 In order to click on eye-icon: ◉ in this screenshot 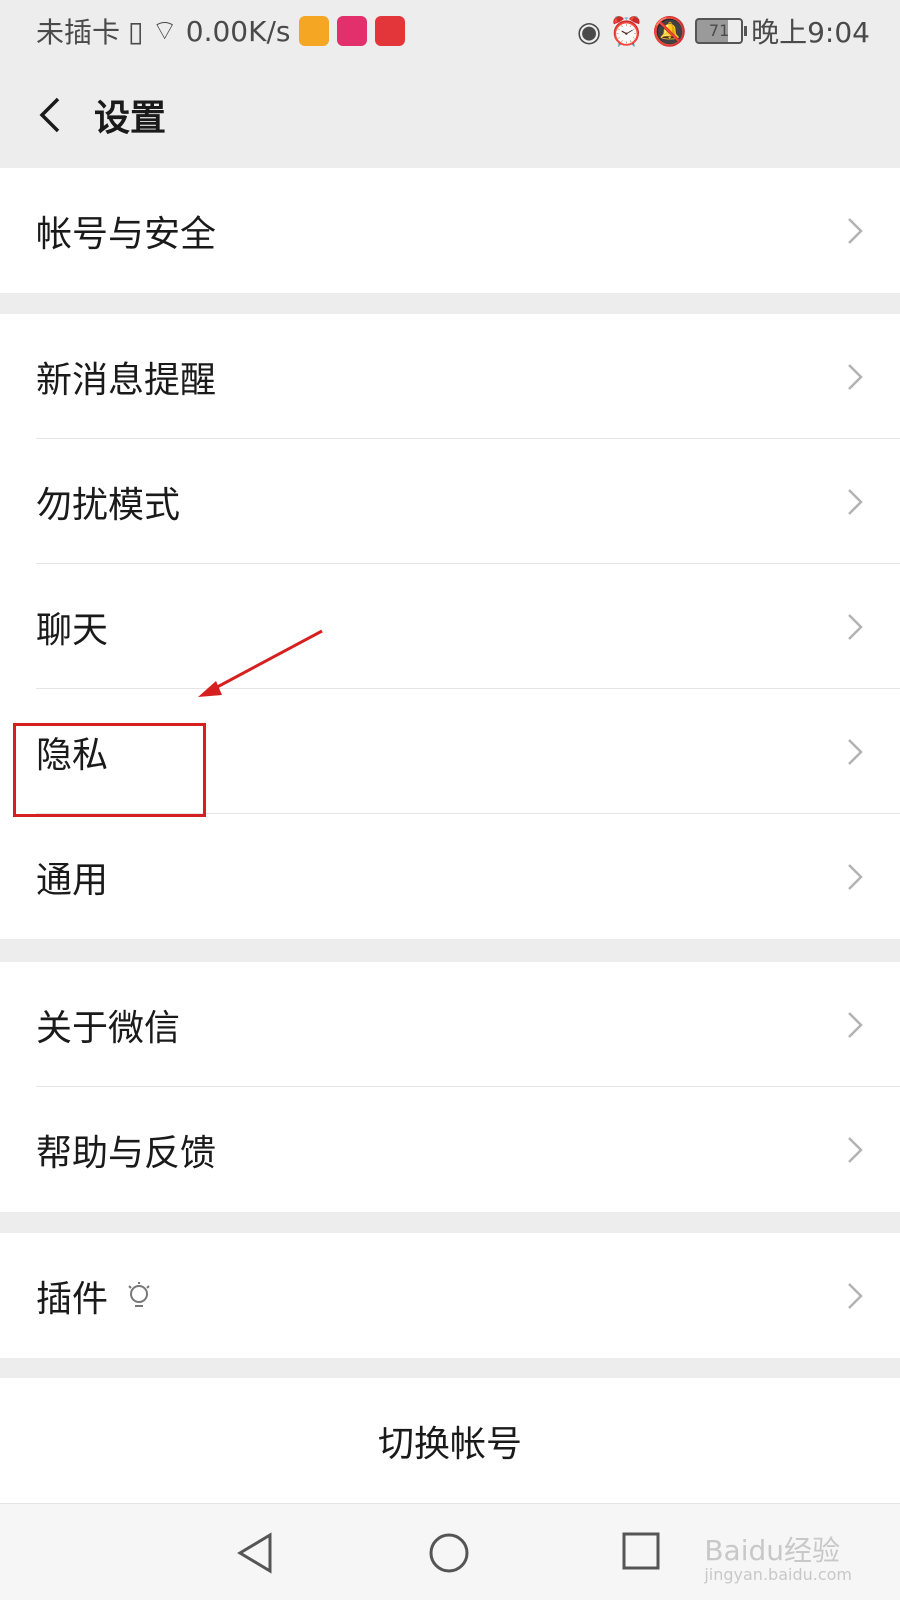, I will do `click(589, 31)`.